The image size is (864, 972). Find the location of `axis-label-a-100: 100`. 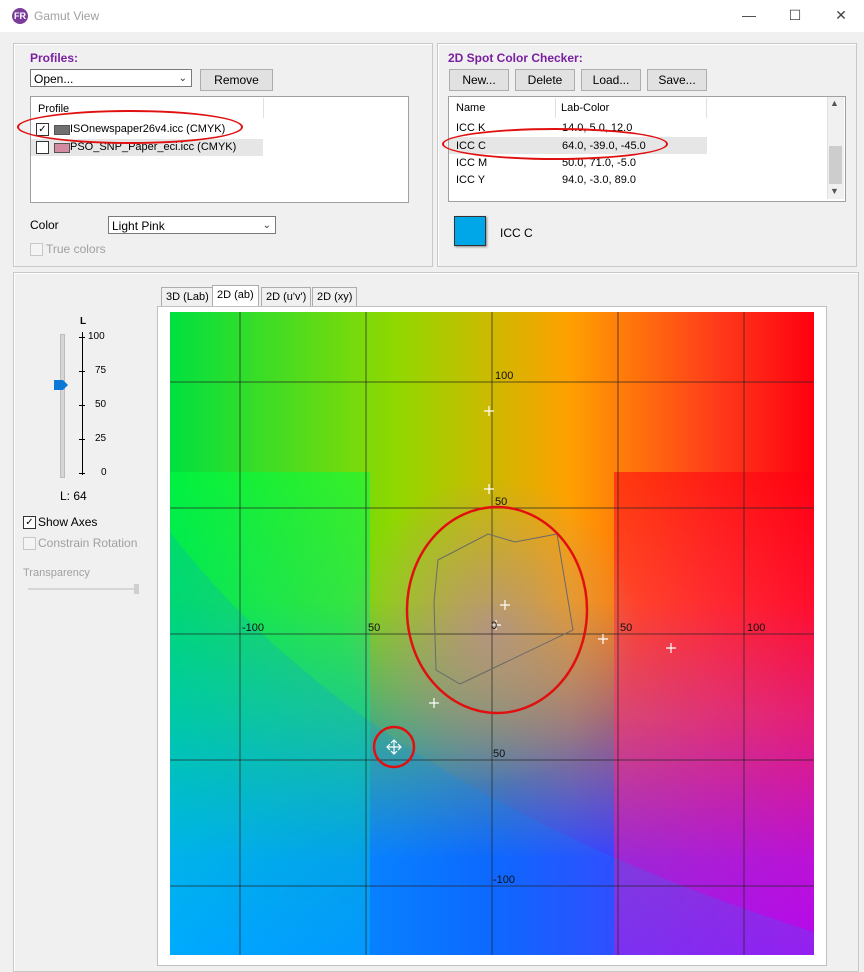

axis-label-a-100: 100 is located at coordinates (756, 628).